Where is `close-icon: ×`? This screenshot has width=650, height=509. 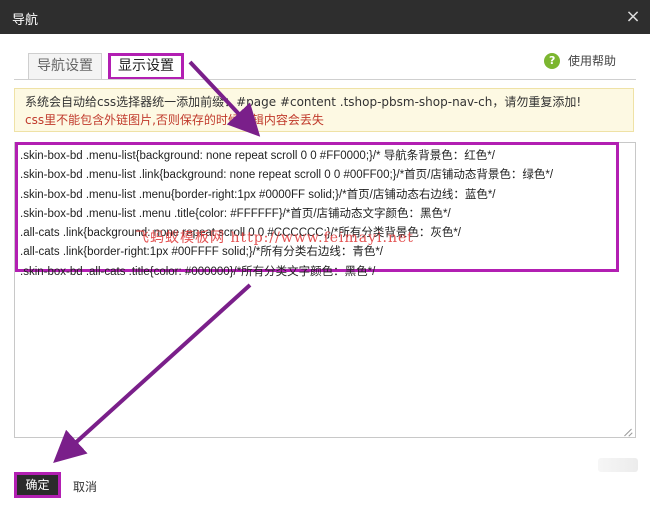 close-icon: × is located at coordinates (633, 17).